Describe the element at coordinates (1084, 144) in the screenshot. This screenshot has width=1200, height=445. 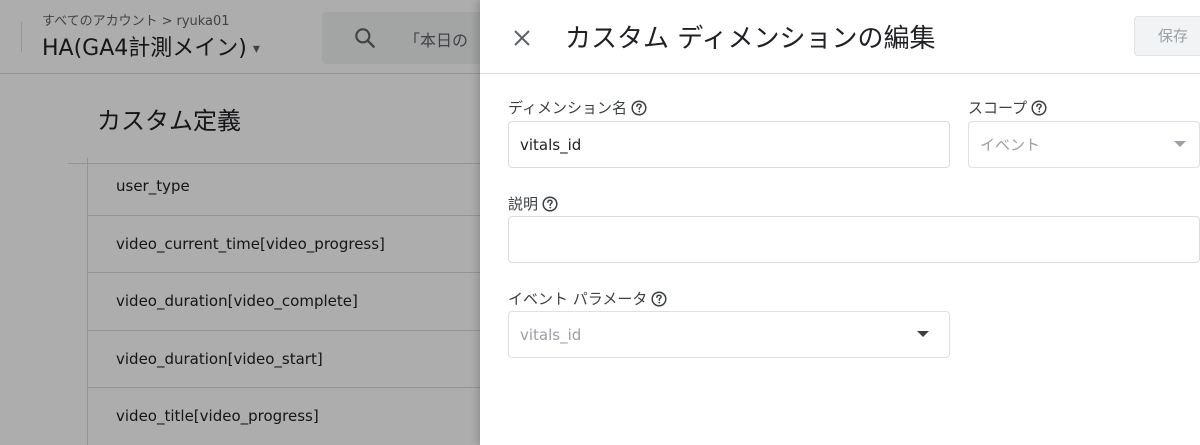
I see `scope-select: イベント` at that location.